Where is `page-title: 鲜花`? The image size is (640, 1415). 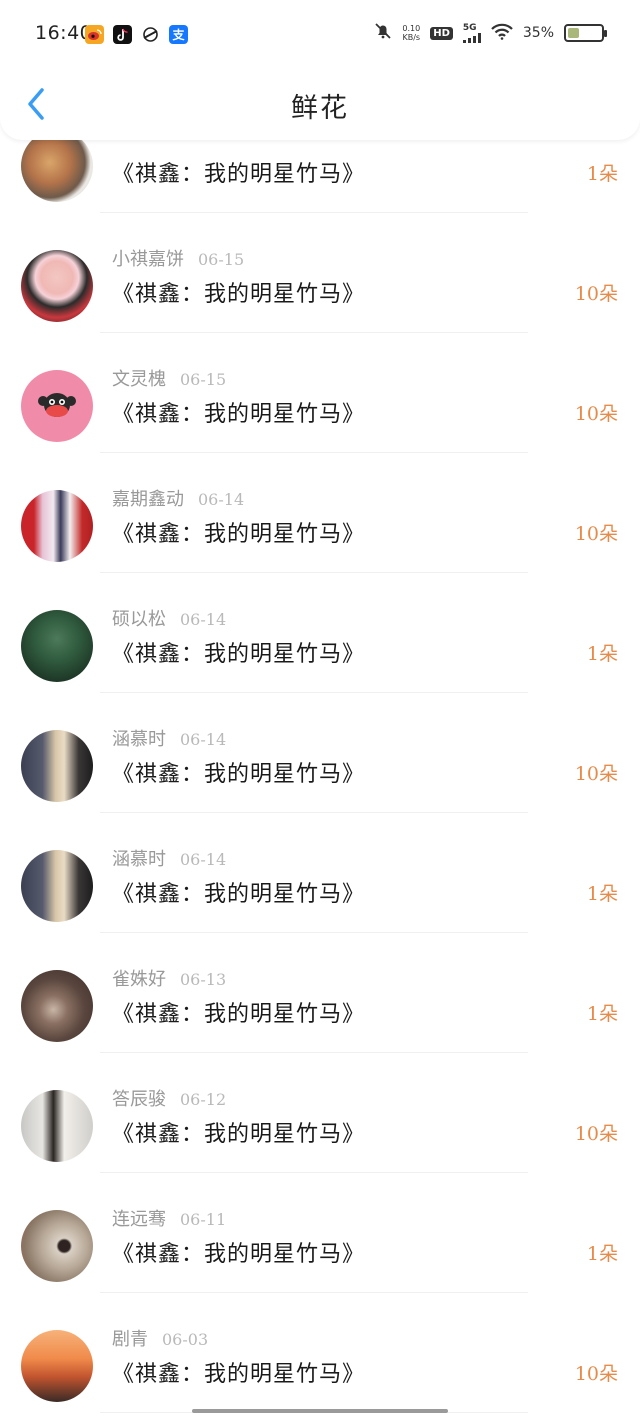
page-title: 鲜花 is located at coordinates (320, 108).